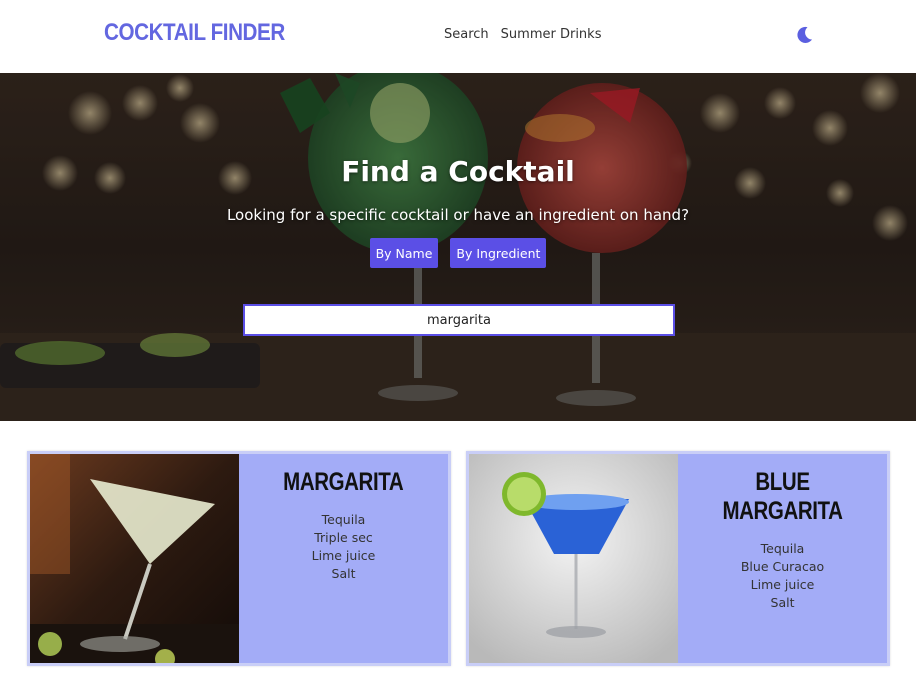 The width and height of the screenshot is (916, 678). What do you see at coordinates (498, 253) in the screenshot?
I see `by-ingredient-button: By Ingredient` at bounding box center [498, 253].